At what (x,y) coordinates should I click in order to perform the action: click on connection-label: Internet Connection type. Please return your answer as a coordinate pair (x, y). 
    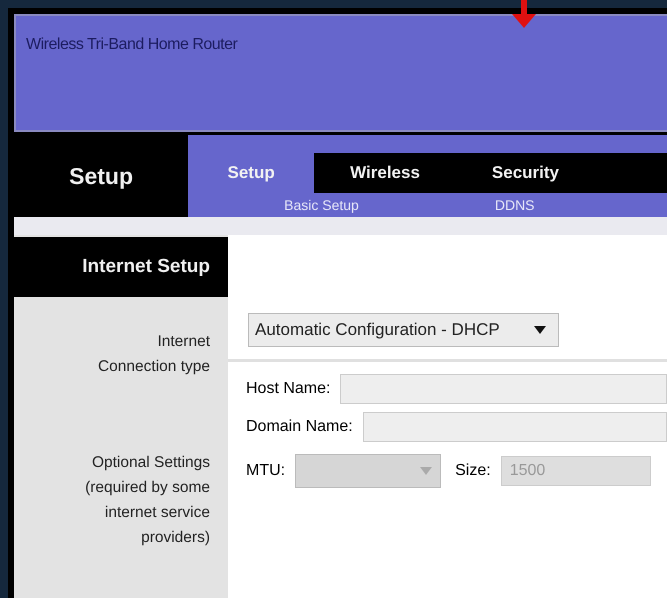
    Looking at the image, I should click on (153, 354).